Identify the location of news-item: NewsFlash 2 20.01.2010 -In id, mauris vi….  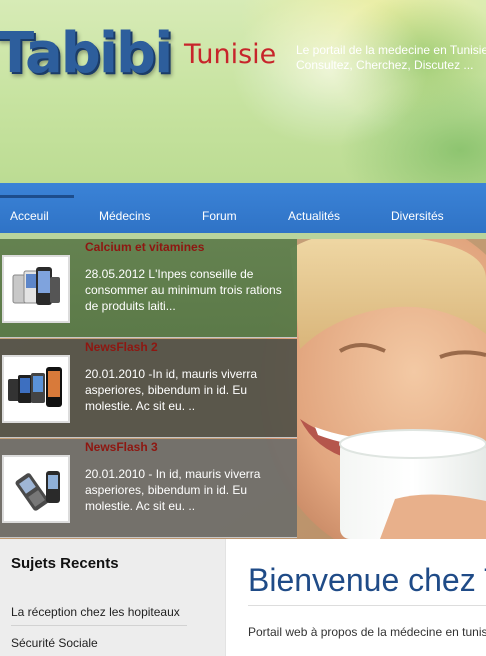
(148, 388).